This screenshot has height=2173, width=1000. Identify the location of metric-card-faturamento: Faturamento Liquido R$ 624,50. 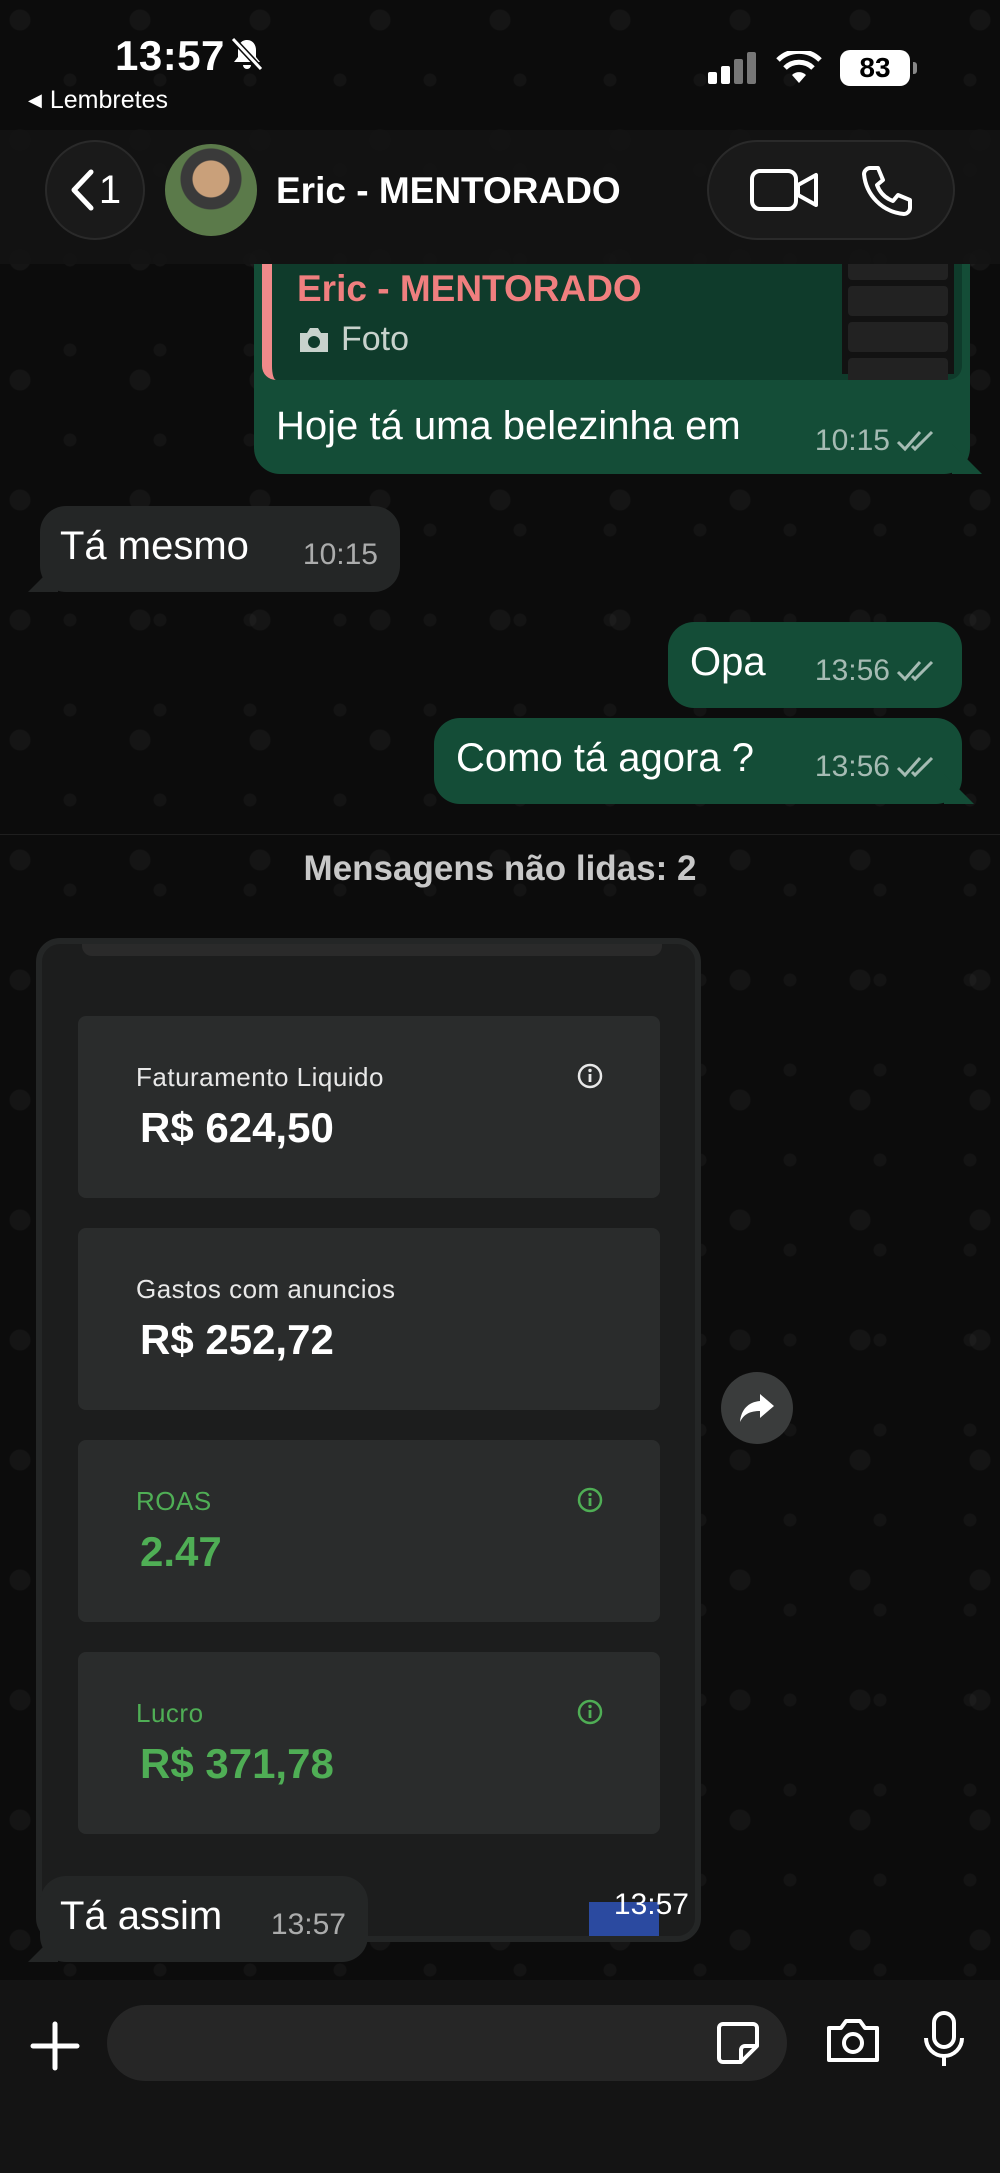
(369, 1107).